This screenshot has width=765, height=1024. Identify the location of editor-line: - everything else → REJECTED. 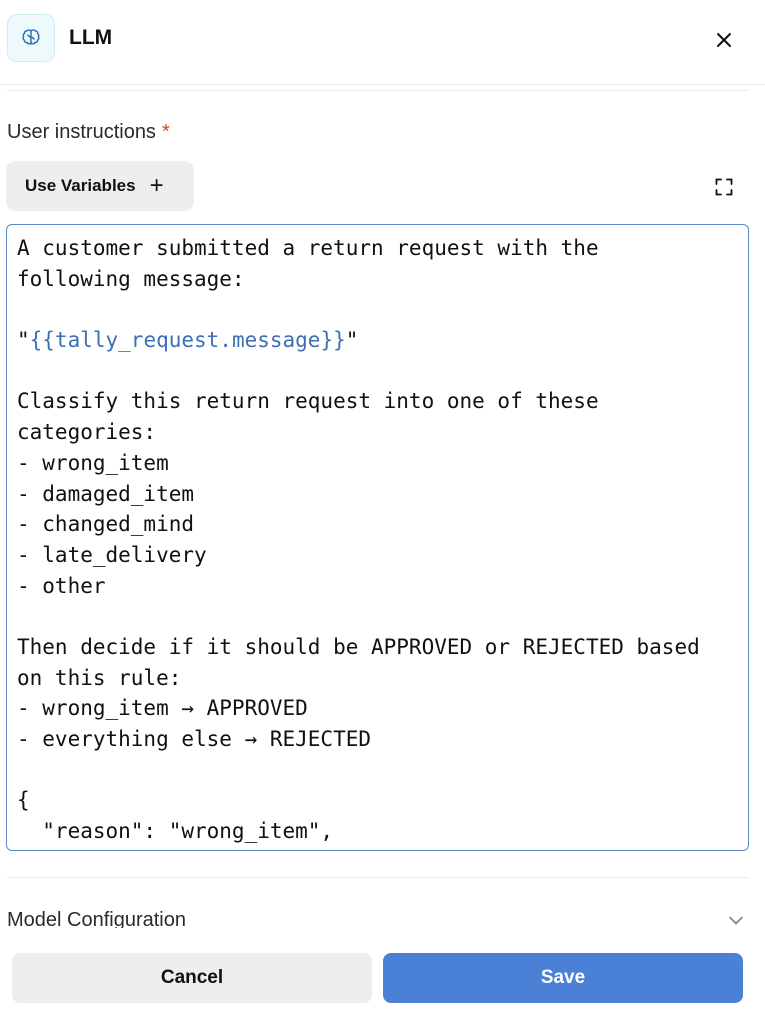
(194, 739).